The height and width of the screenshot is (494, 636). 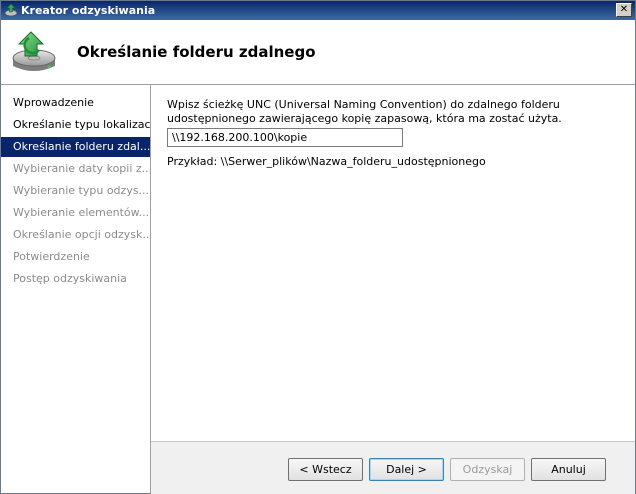 I want to click on unc-path-input, so click(x=285, y=137).